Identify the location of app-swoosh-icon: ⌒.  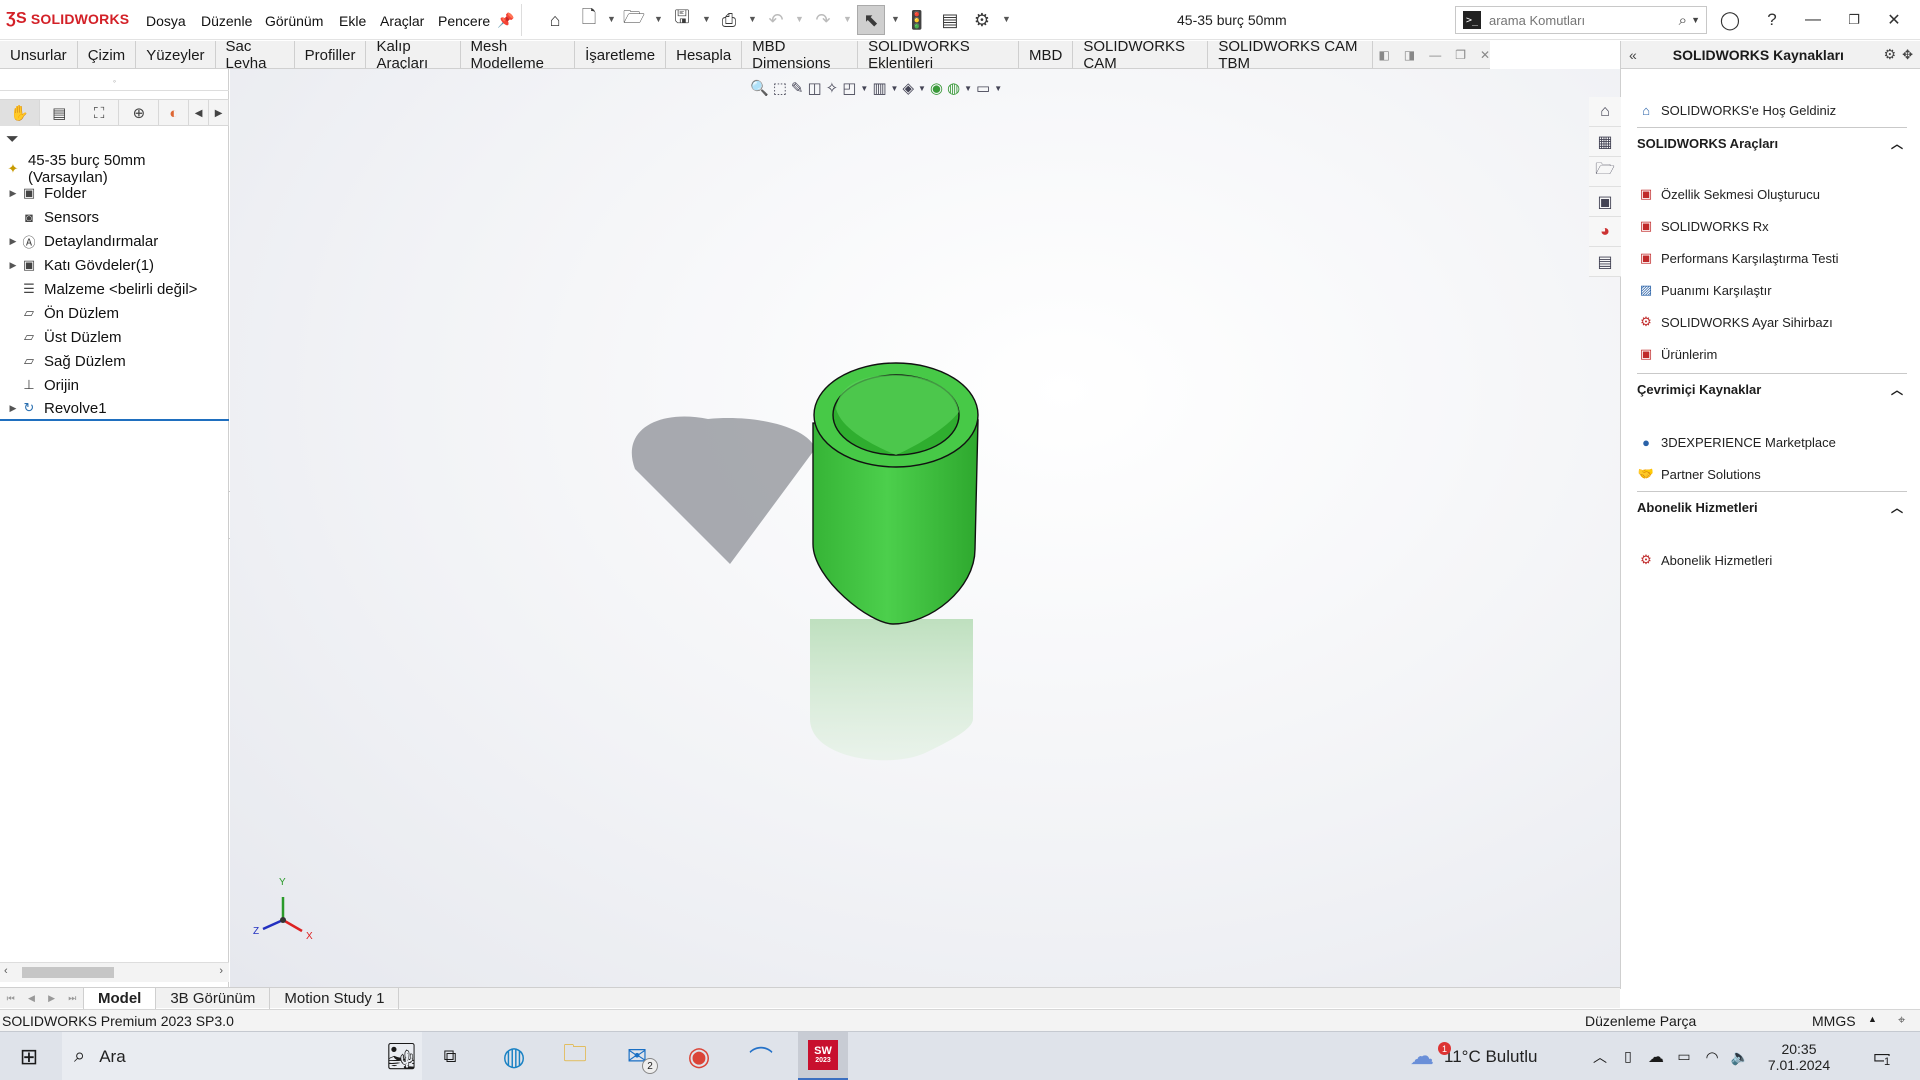
(761, 1056).